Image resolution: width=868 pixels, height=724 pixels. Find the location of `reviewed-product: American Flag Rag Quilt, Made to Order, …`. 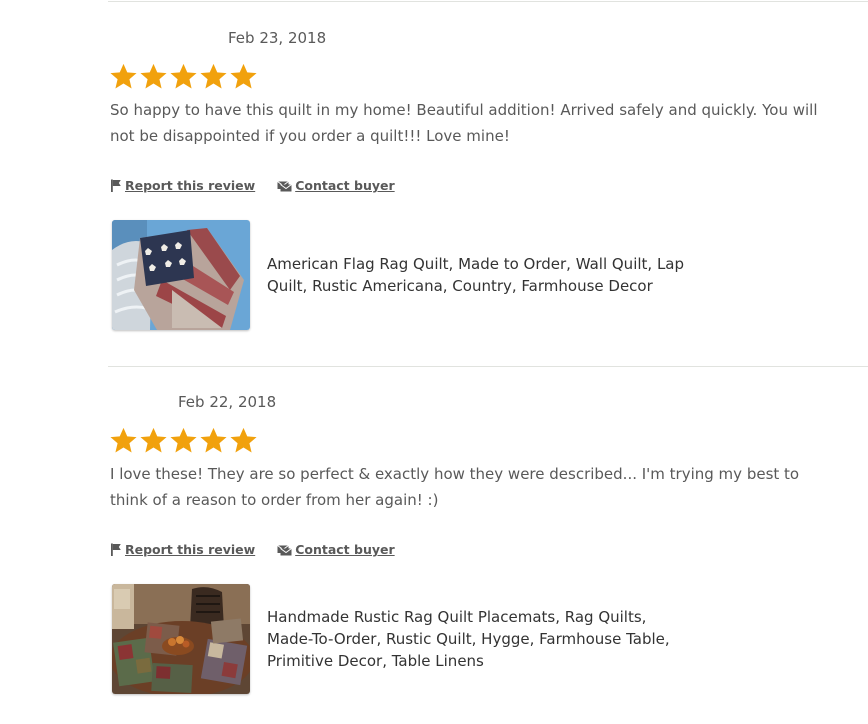

reviewed-product: American Flag Rag Quilt, Made to Order, … is located at coordinates (404, 275).